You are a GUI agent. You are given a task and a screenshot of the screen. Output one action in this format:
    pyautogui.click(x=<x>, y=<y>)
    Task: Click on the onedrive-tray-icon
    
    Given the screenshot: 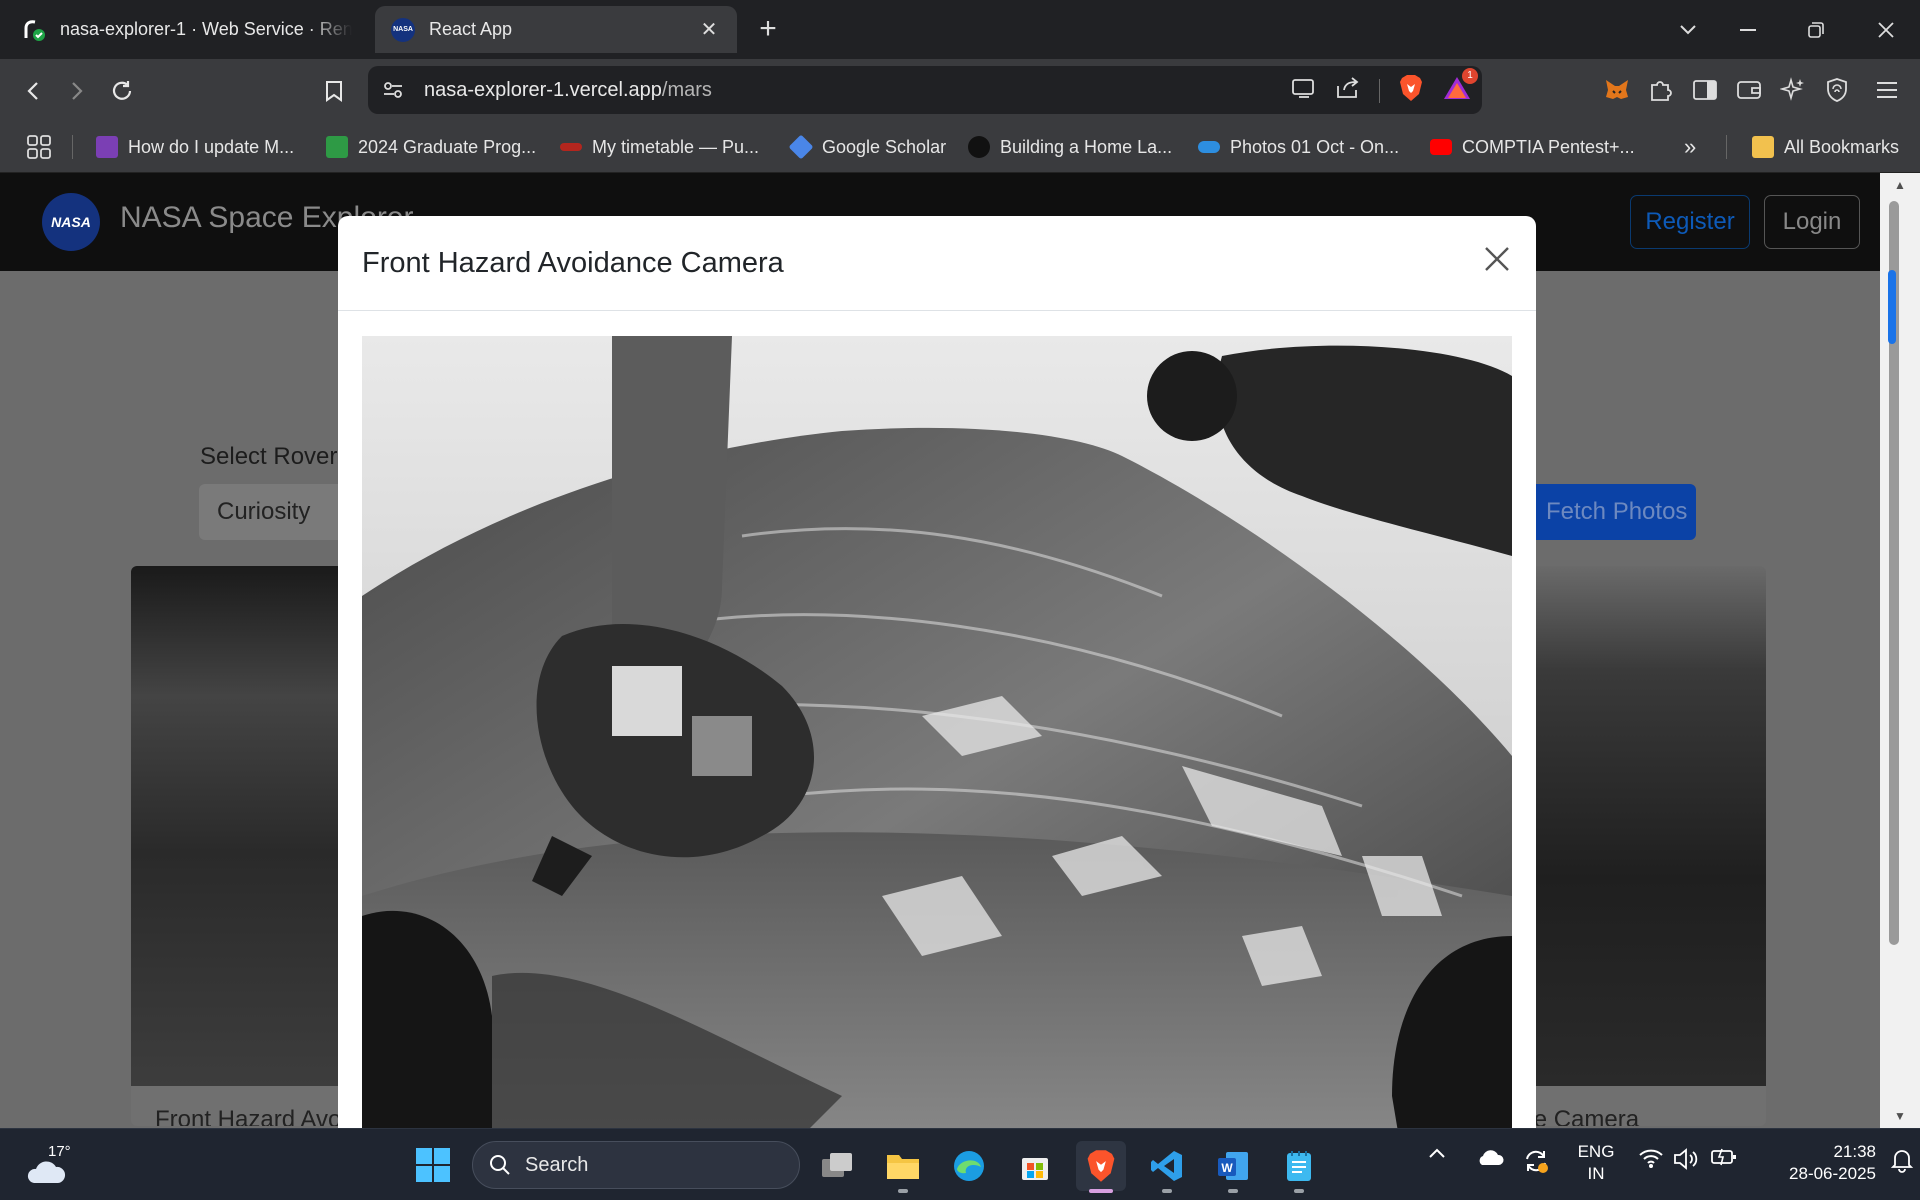 What is the action you would take?
    pyautogui.click(x=1490, y=1157)
    